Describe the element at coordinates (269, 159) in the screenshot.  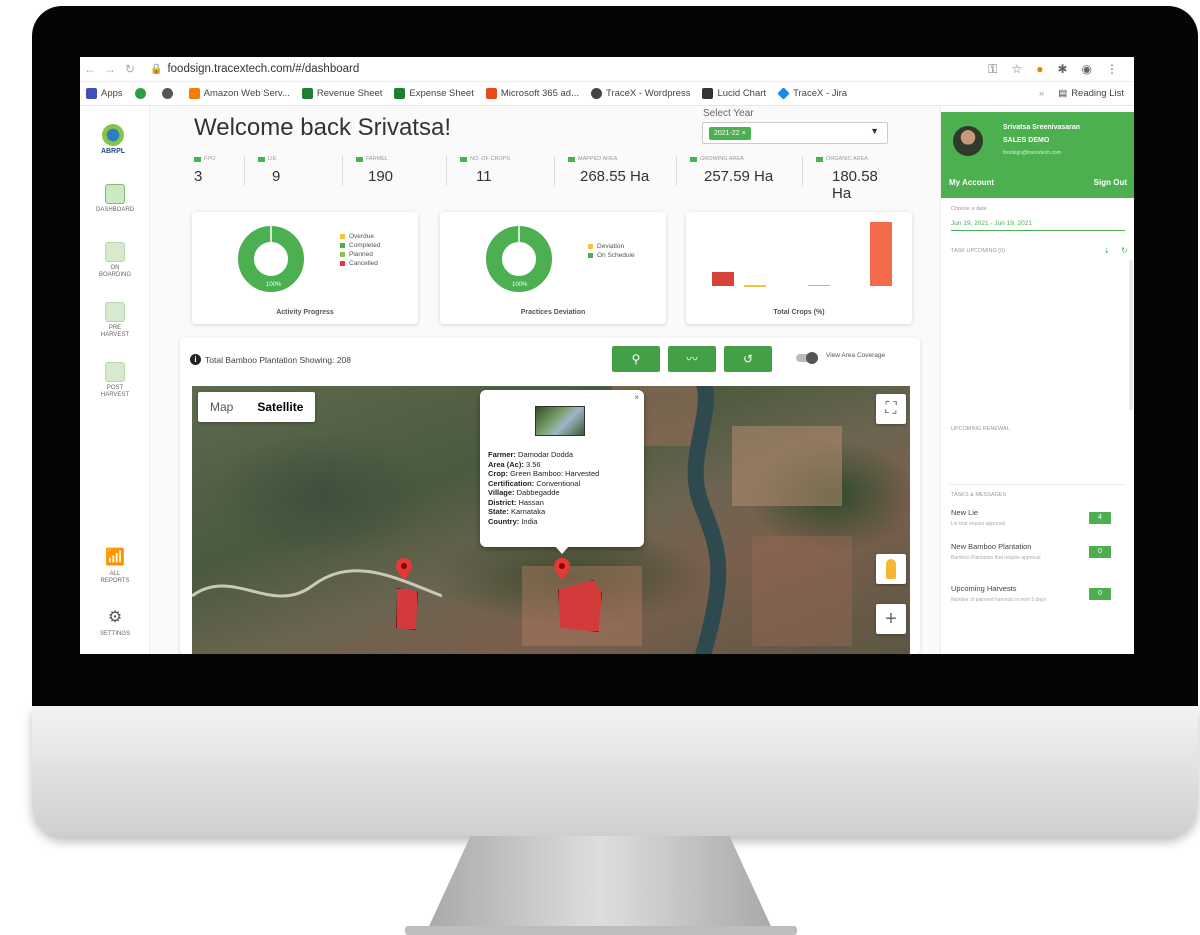
I see `stat-label: LIE` at that location.